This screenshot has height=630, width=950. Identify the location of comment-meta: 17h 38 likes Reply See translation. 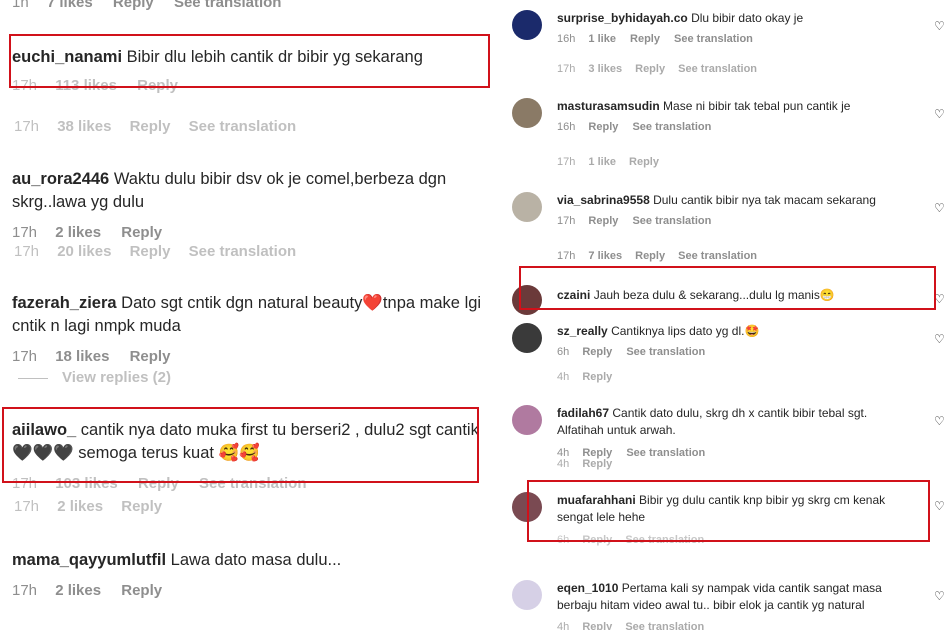
(155, 126).